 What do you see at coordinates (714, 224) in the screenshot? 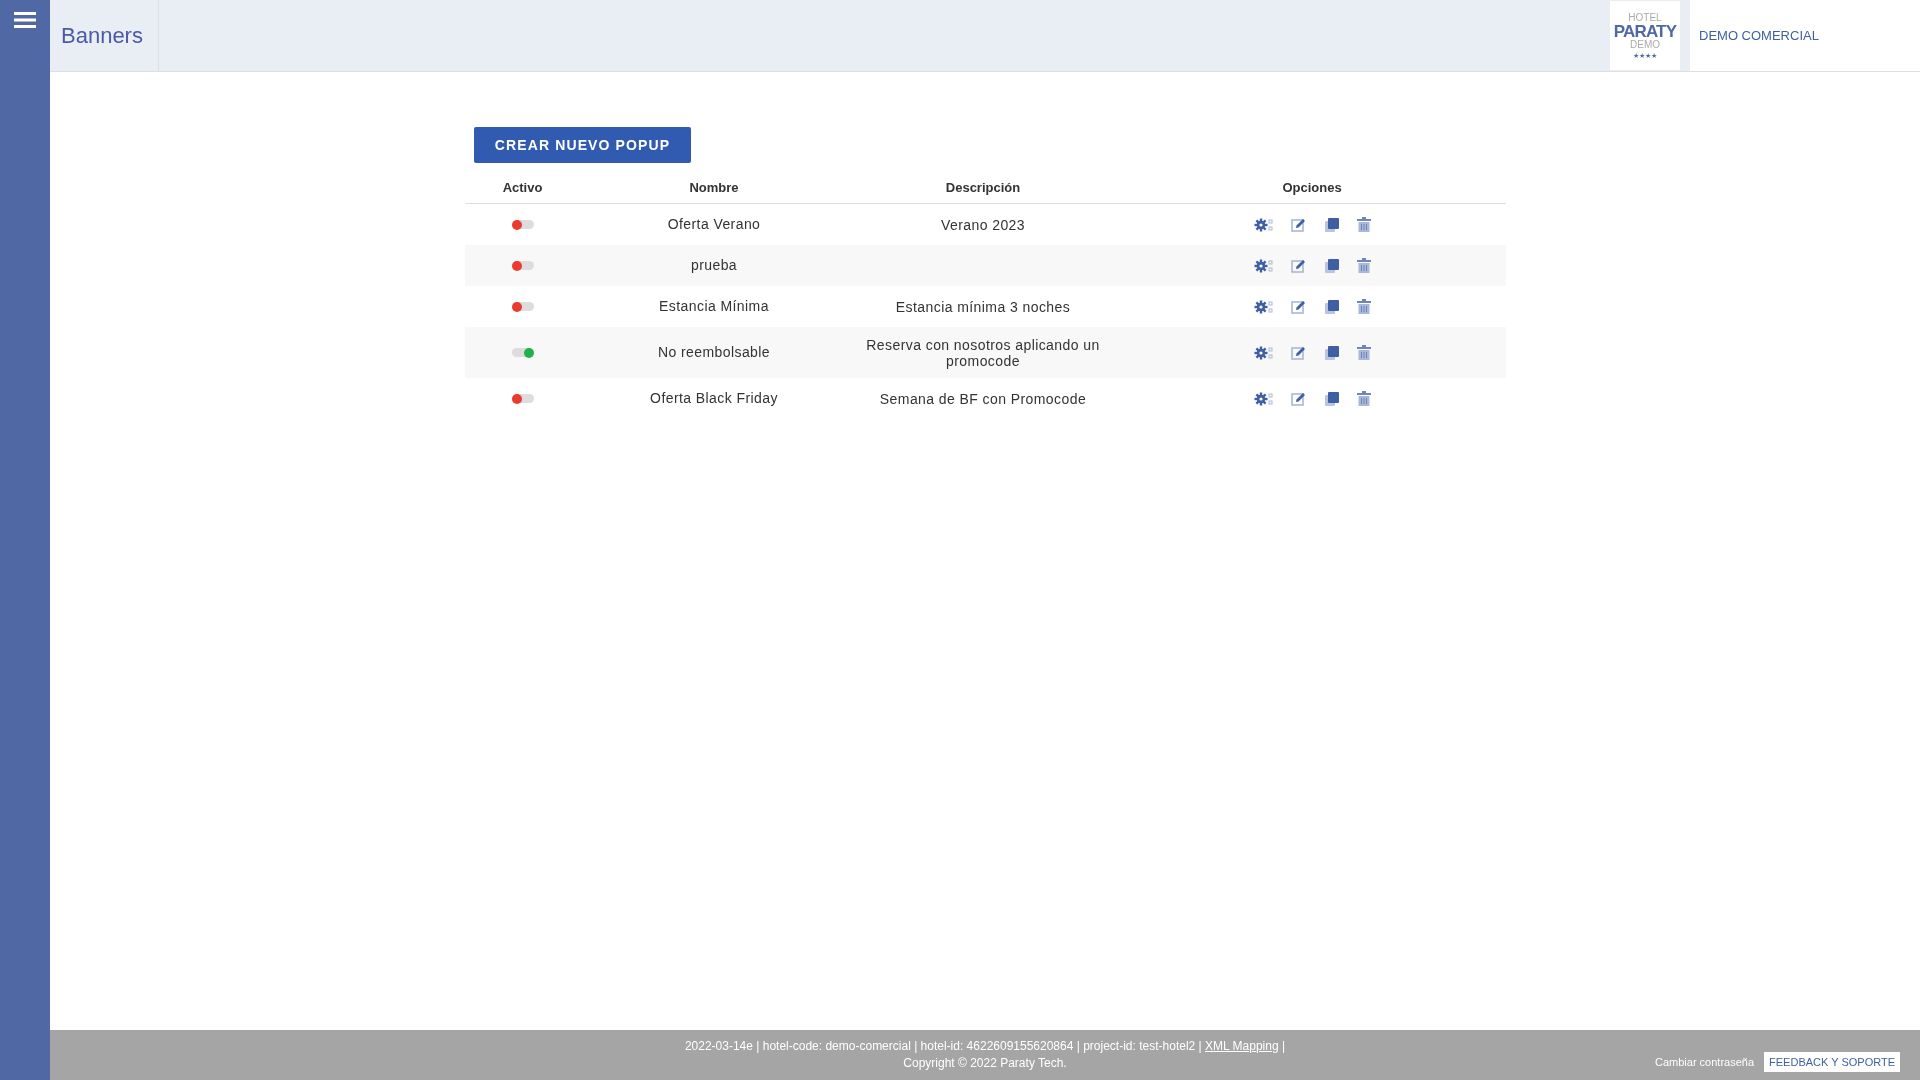
I see `table-cell: Oferta Verano` at bounding box center [714, 224].